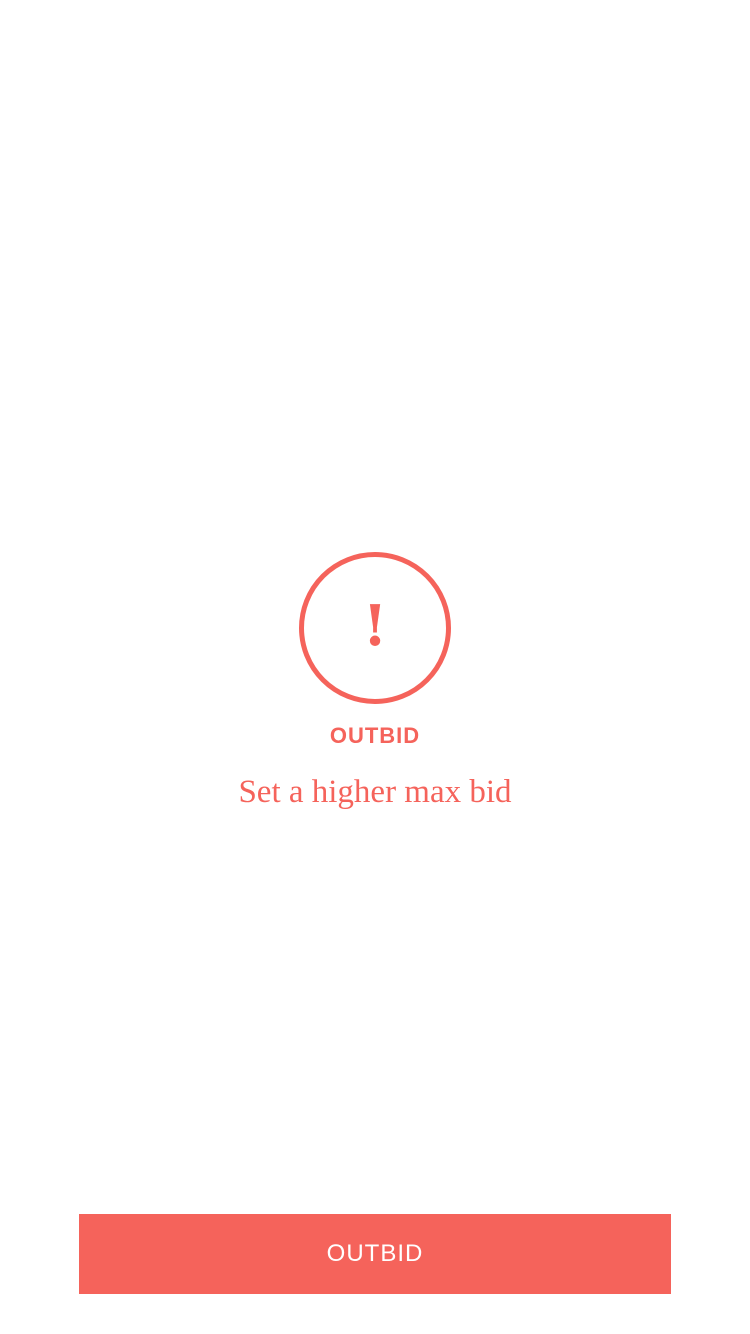  I want to click on status-title: OUTBID, so click(375, 735).